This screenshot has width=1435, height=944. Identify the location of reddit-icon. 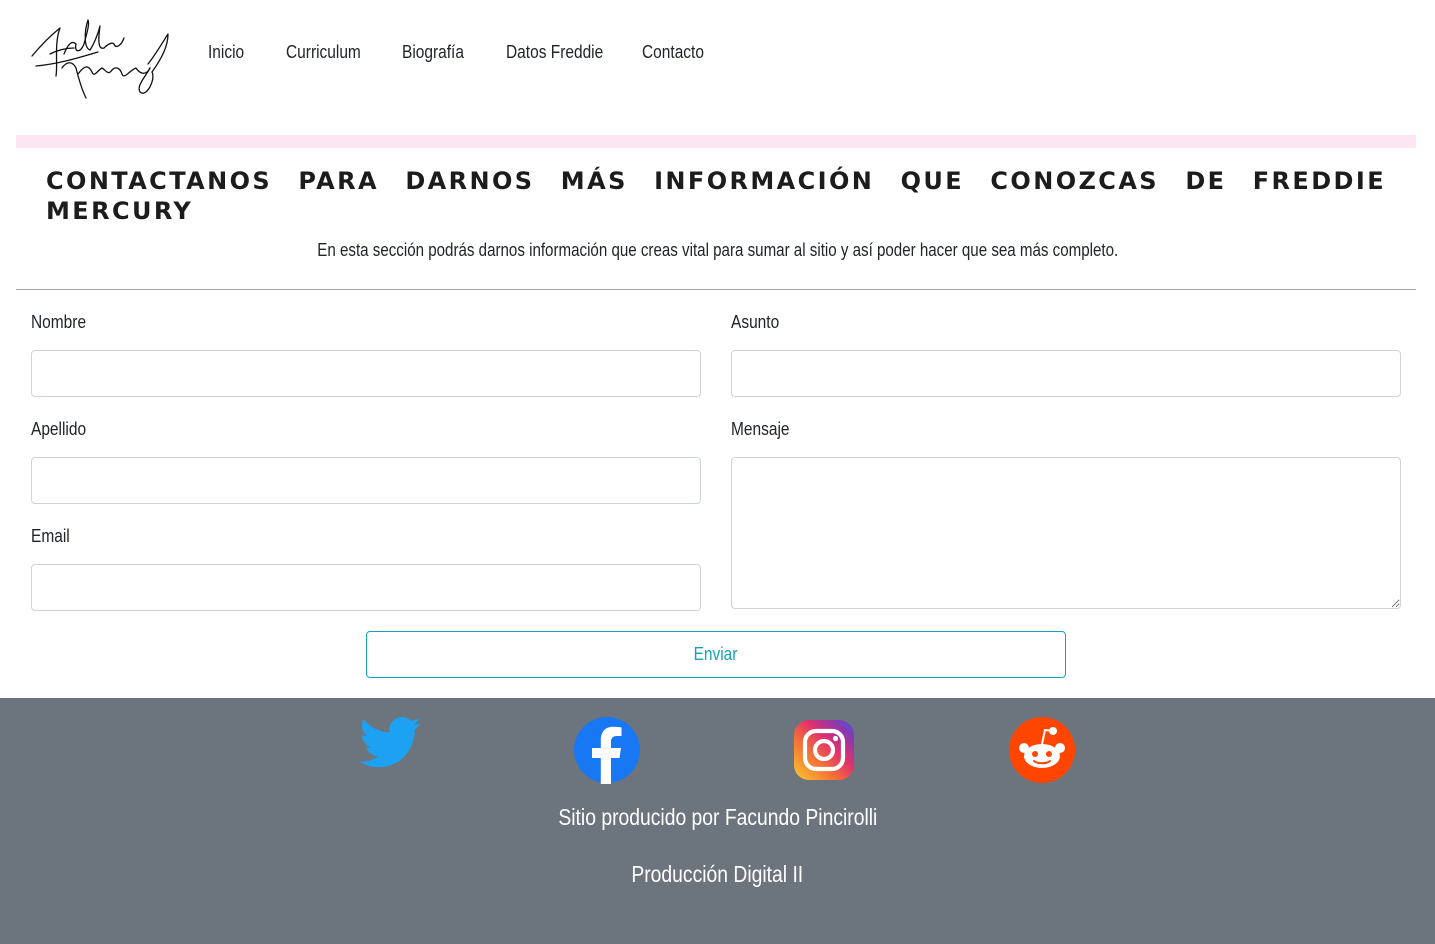
(1042, 750).